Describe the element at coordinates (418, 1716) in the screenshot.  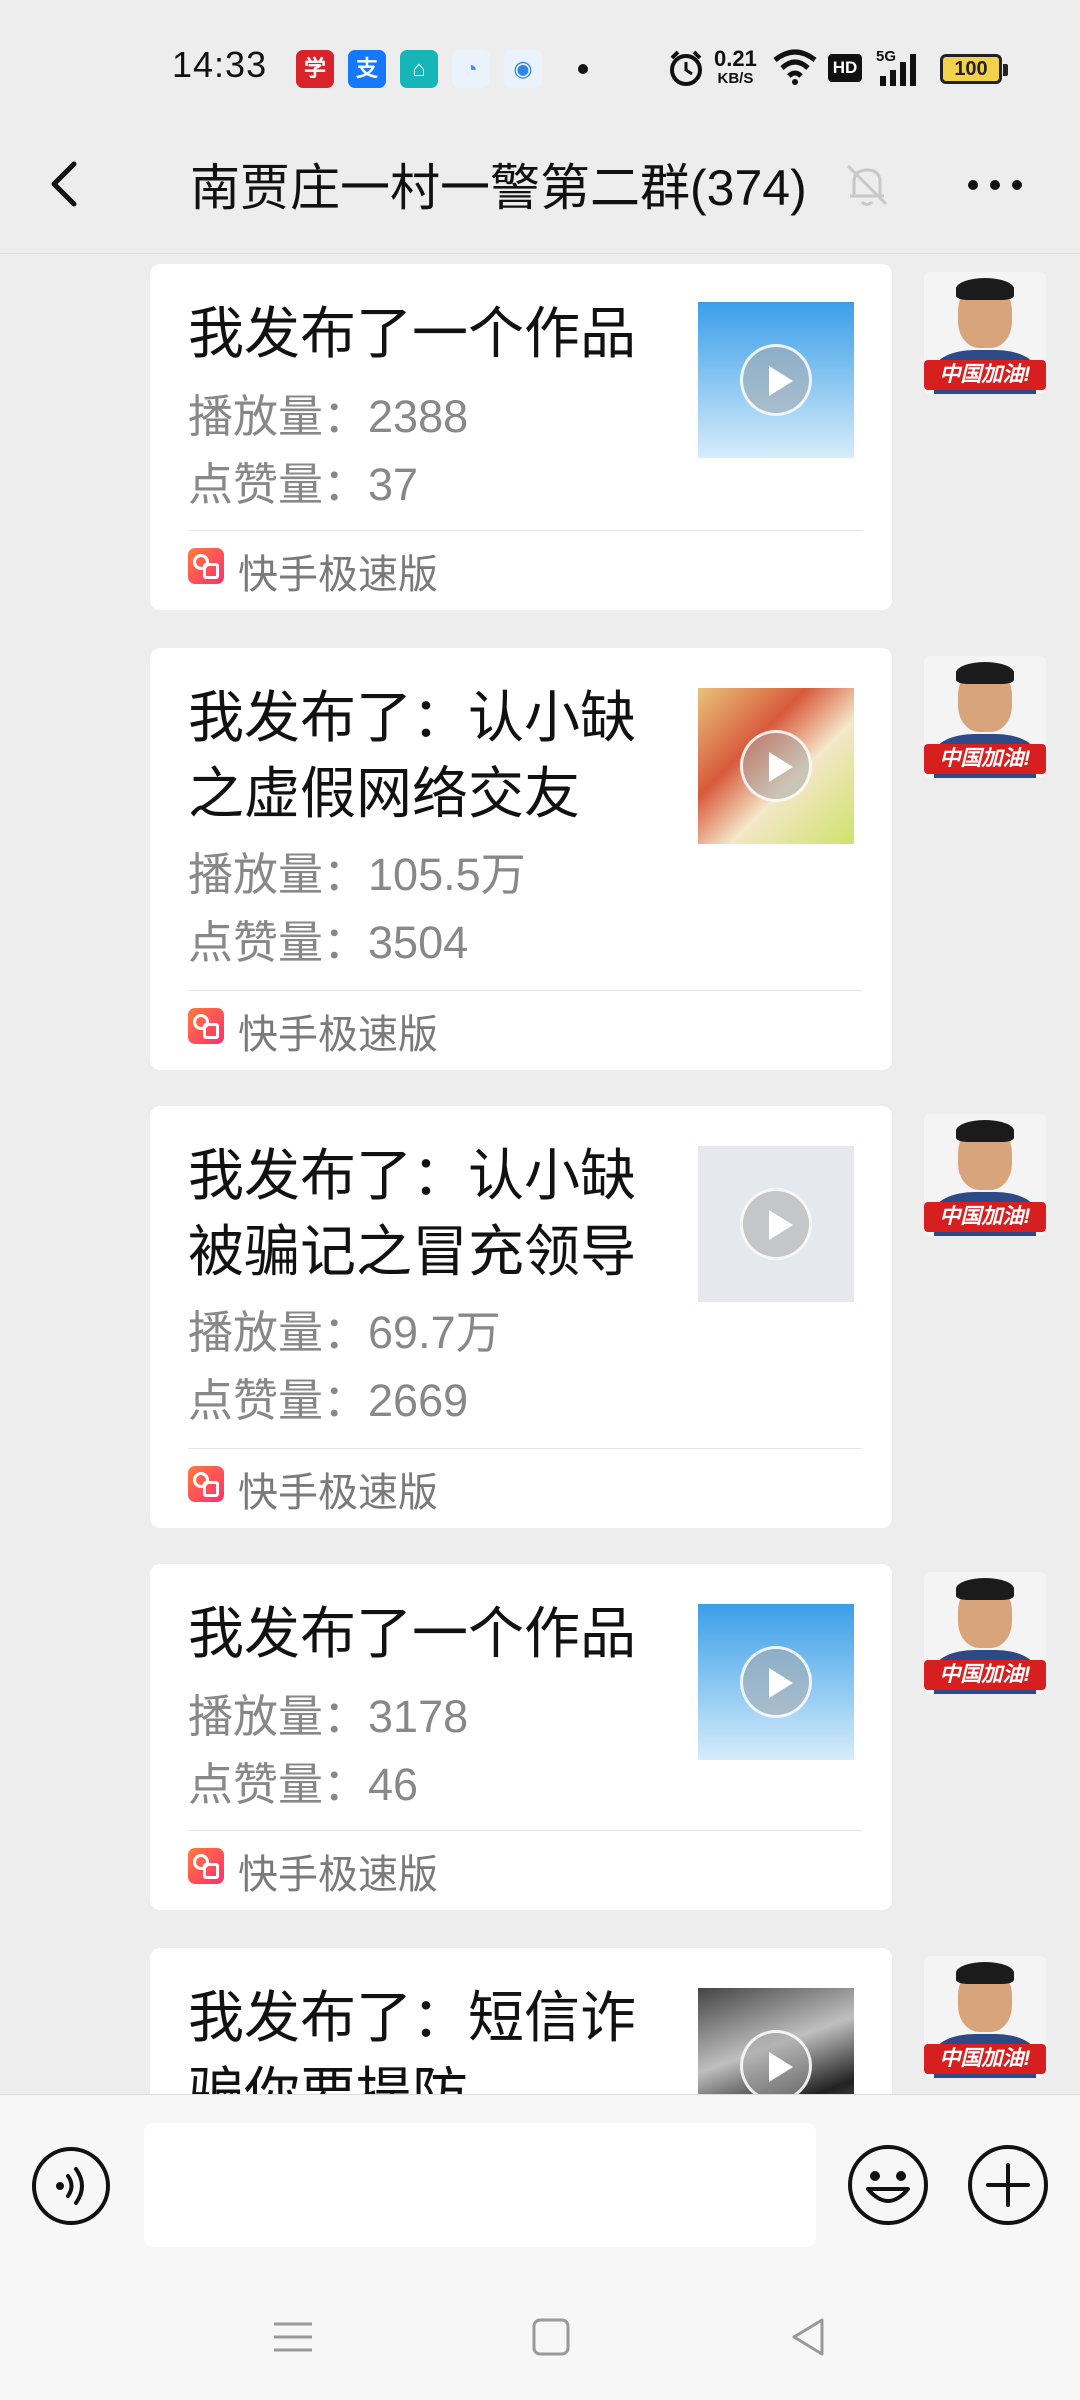
I see `views-value: 3178` at that location.